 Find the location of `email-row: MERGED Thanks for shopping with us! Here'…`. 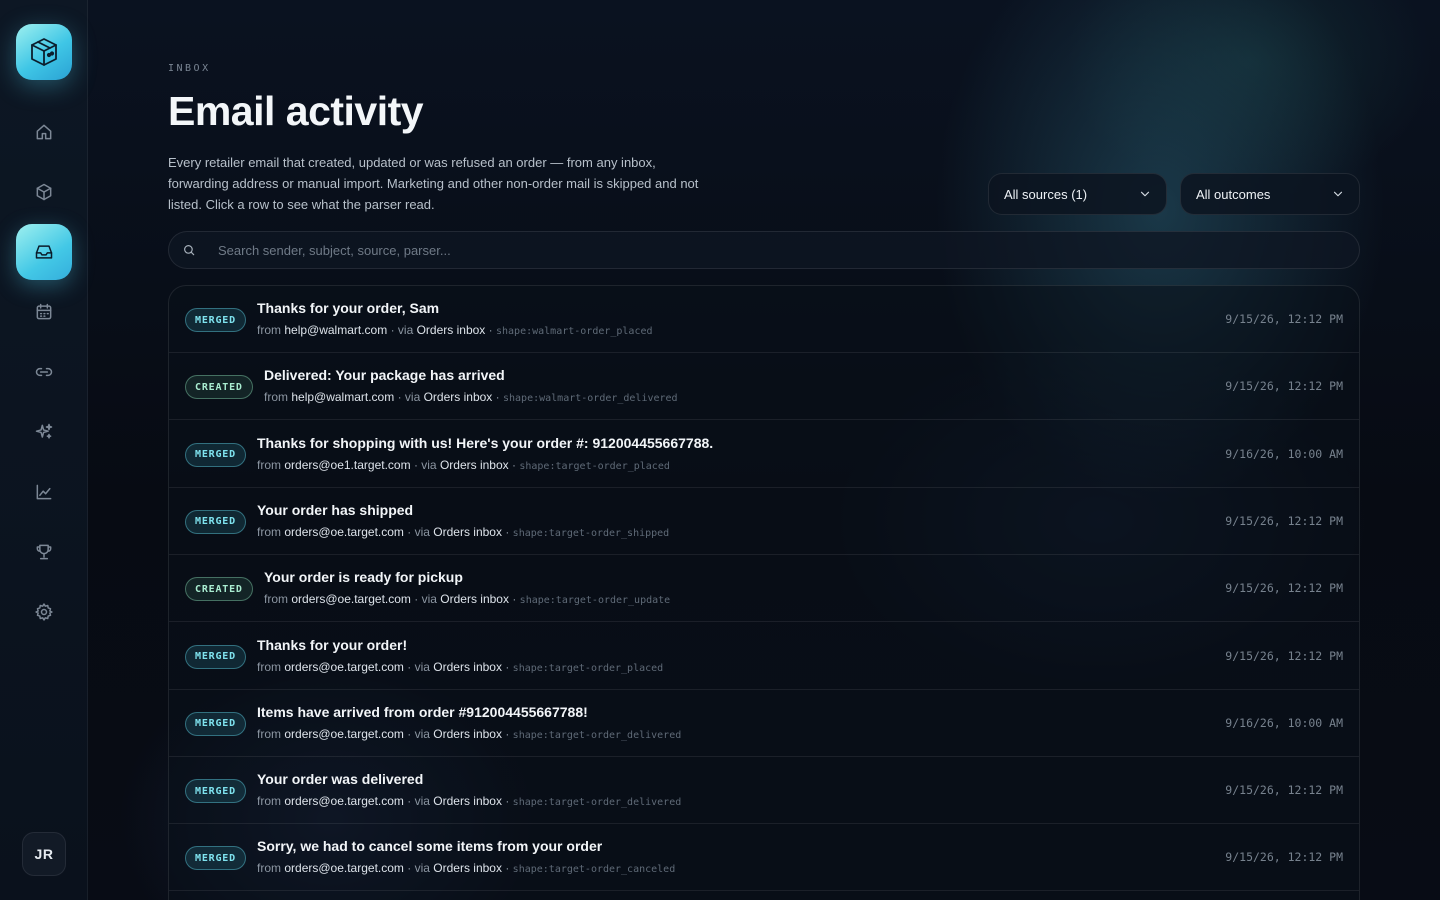

email-row: MERGED Thanks for shopping with us! Here'… is located at coordinates (764, 454).